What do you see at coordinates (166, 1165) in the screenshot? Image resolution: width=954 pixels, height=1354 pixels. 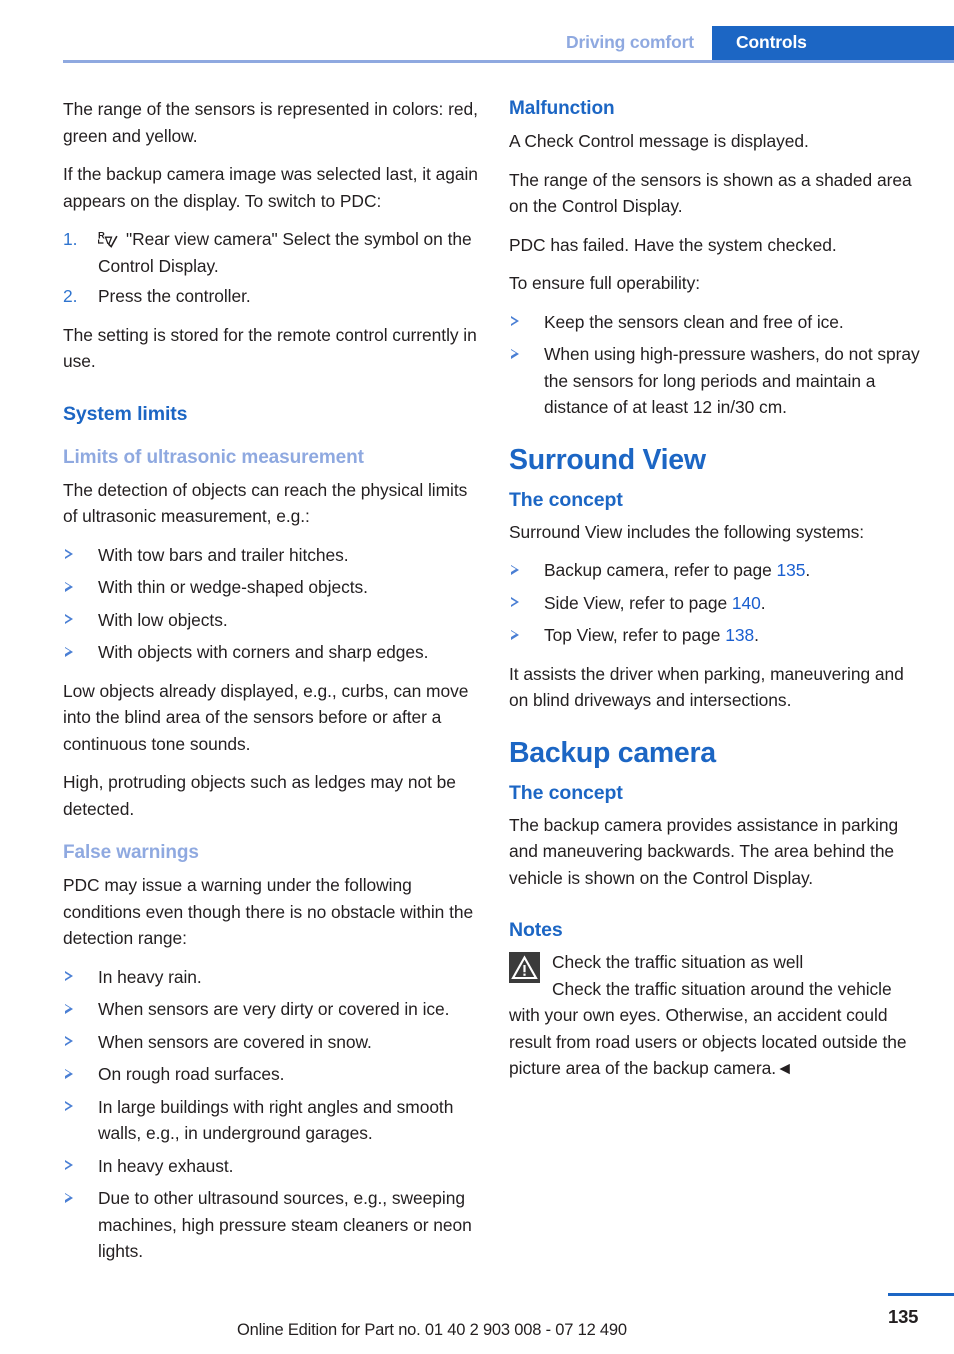 I see `list-item-label: In heavy exhaust.` at bounding box center [166, 1165].